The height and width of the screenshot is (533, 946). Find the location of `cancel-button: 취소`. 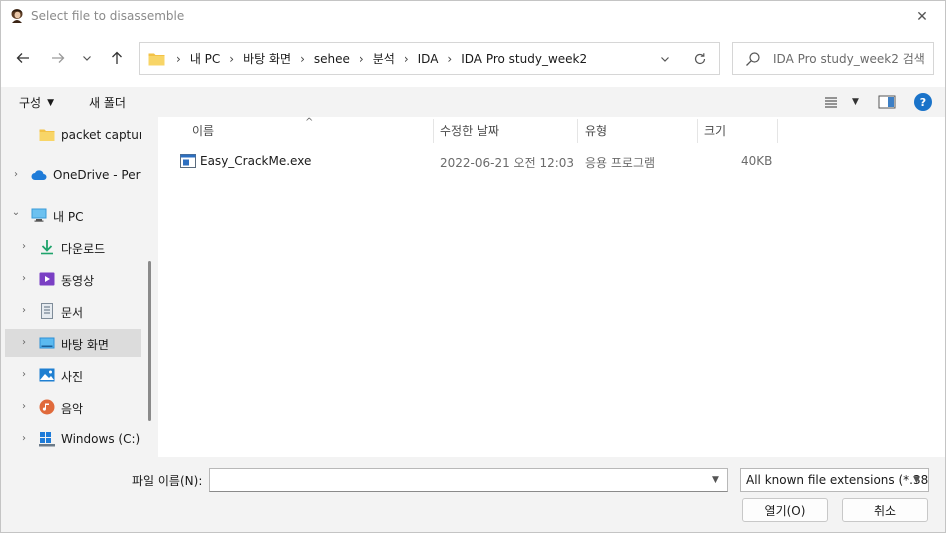

cancel-button: 취소 is located at coordinates (885, 510).